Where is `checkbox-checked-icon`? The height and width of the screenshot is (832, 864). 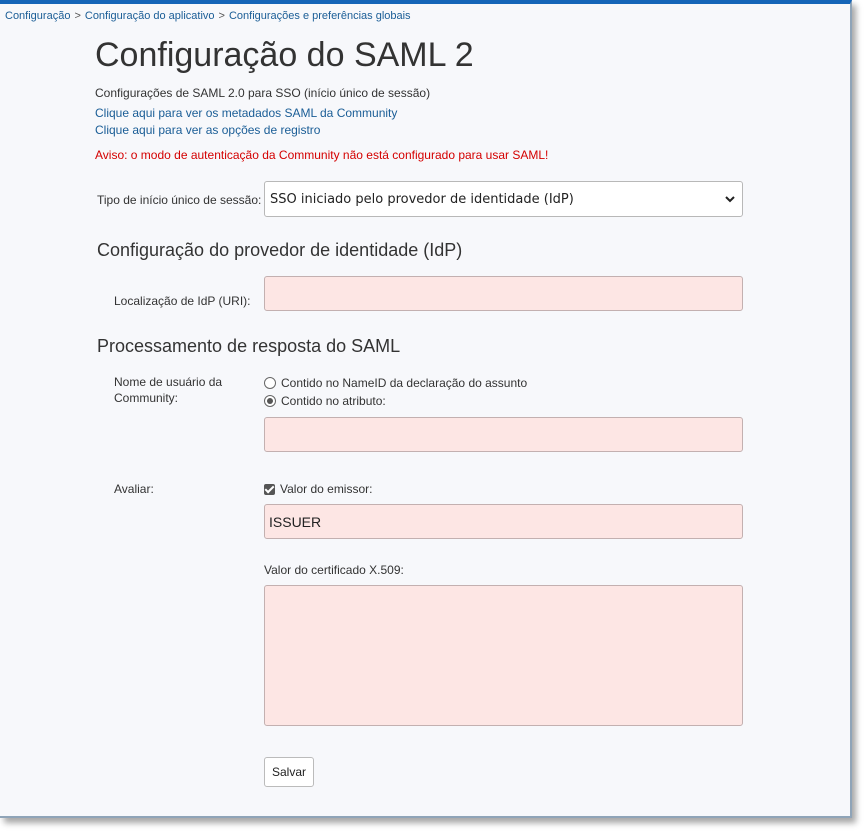 checkbox-checked-icon is located at coordinates (269, 489).